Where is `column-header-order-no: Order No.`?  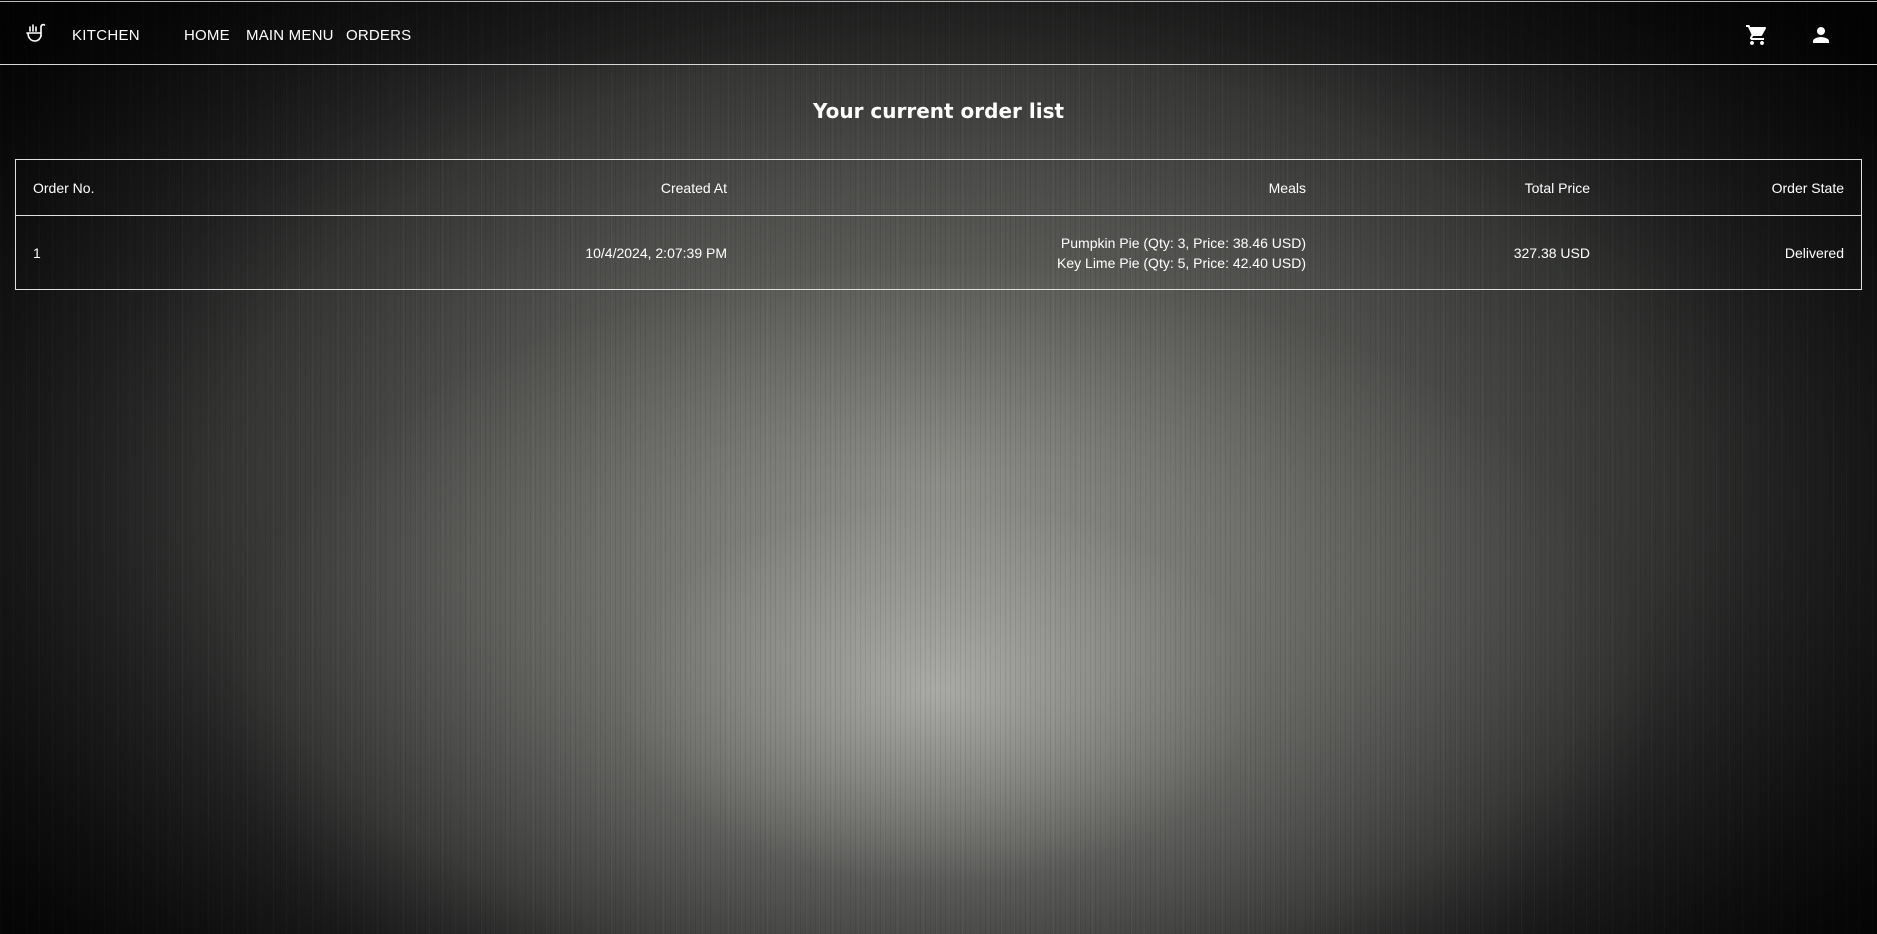 column-header-order-no: Order No. is located at coordinates (103, 188).